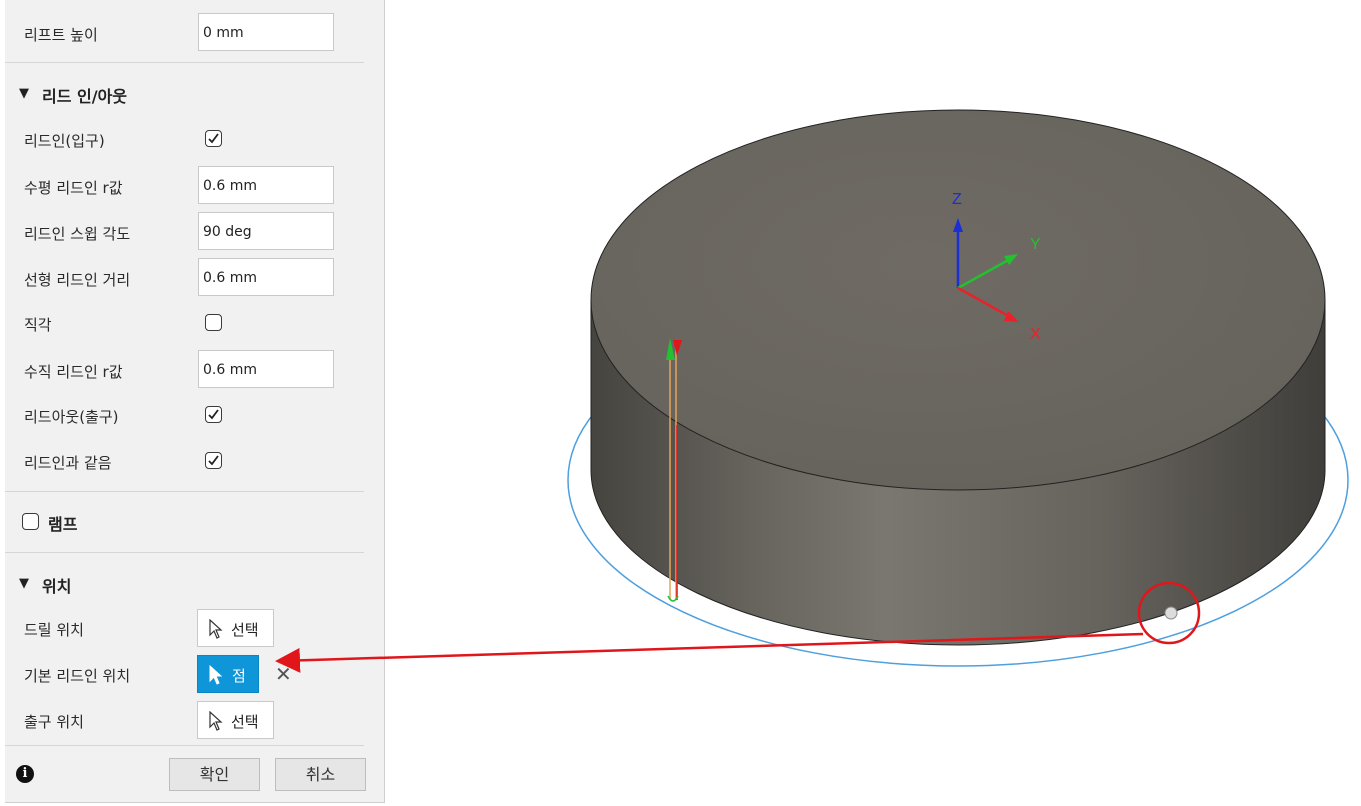 The width and height of the screenshot is (1361, 806). What do you see at coordinates (194, 139) in the screenshot?
I see `lead-in-row: 리드인(입구)` at bounding box center [194, 139].